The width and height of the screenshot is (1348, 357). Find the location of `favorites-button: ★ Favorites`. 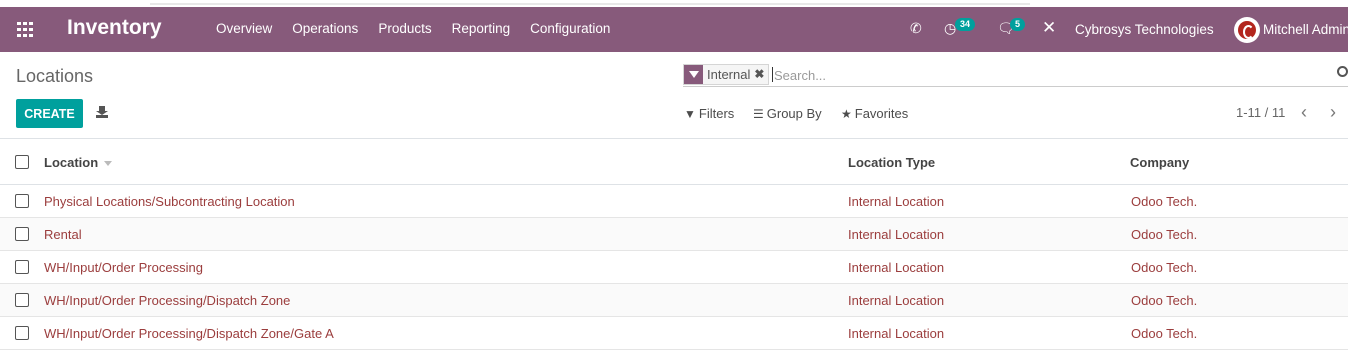

favorites-button: ★ Favorites is located at coordinates (874, 113).